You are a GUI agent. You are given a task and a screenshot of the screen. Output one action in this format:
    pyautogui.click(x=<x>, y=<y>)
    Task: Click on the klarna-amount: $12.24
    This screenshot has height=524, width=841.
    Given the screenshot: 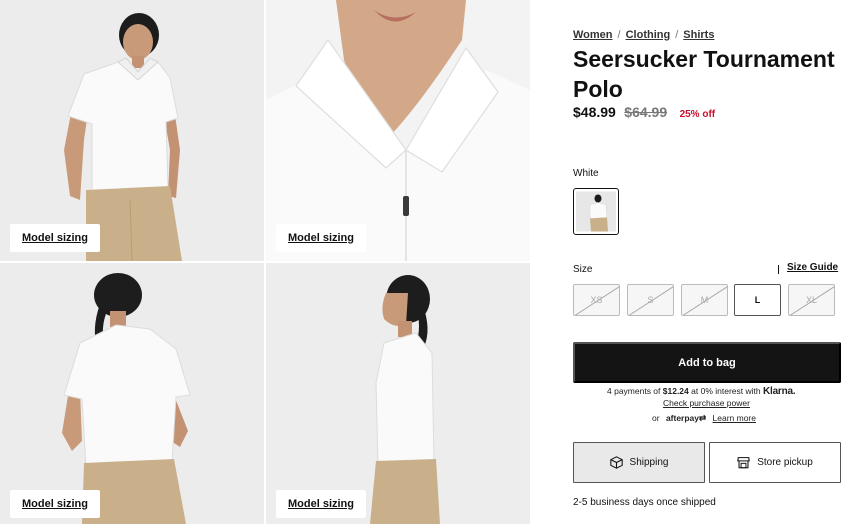 What is the action you would take?
    pyautogui.click(x=675, y=391)
    